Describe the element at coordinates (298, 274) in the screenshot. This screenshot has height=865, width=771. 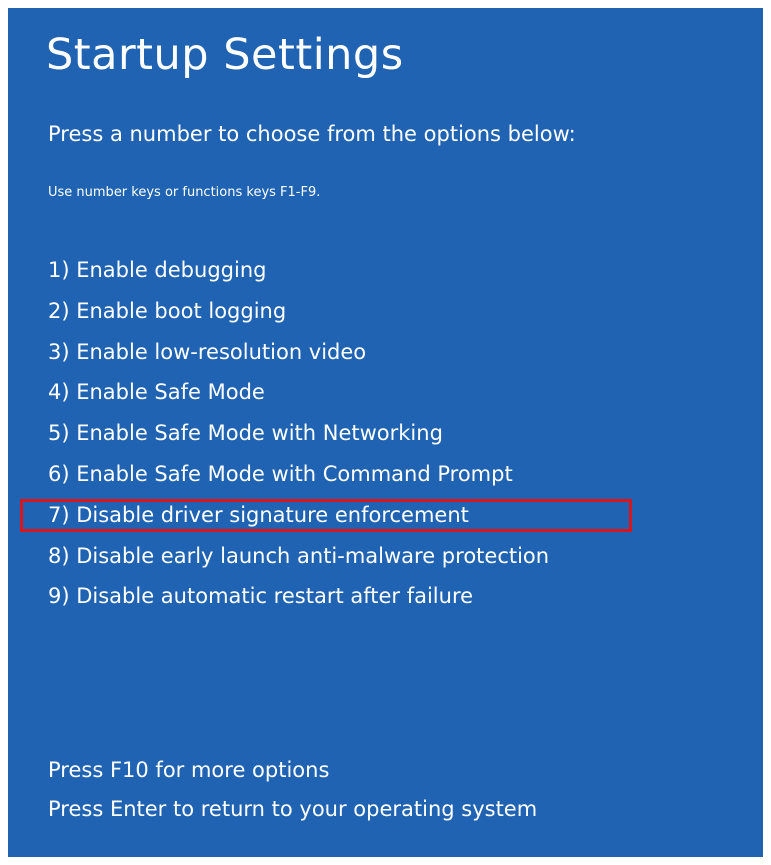
I see `option-enable-debugging: 1) Enable debugging` at that location.